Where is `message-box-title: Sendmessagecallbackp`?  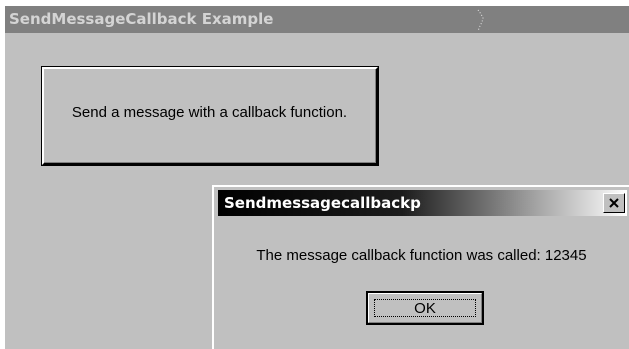 message-box-title: Sendmessagecallbackp is located at coordinates (322, 203).